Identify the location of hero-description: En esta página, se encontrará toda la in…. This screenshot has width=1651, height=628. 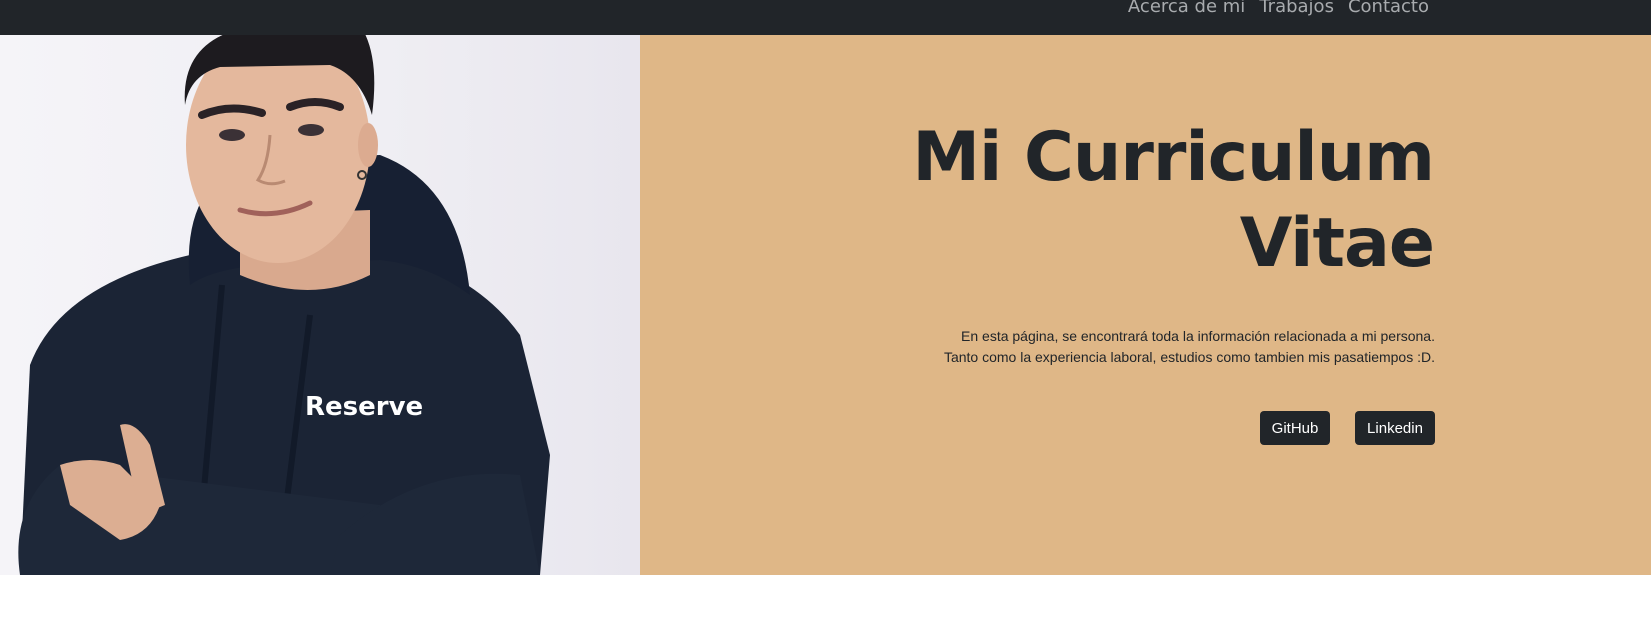
(1135, 347).